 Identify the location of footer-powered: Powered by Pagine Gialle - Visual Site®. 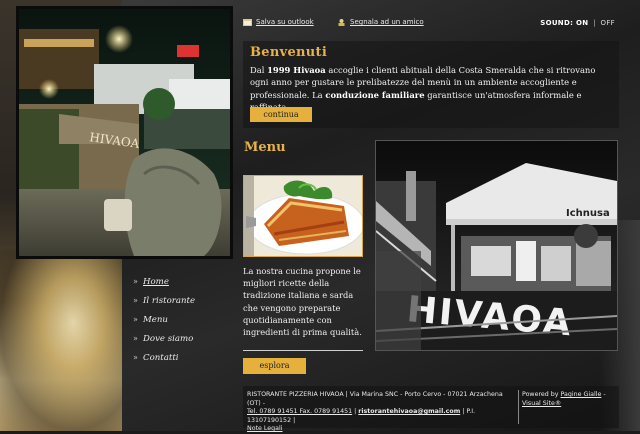
(564, 399).